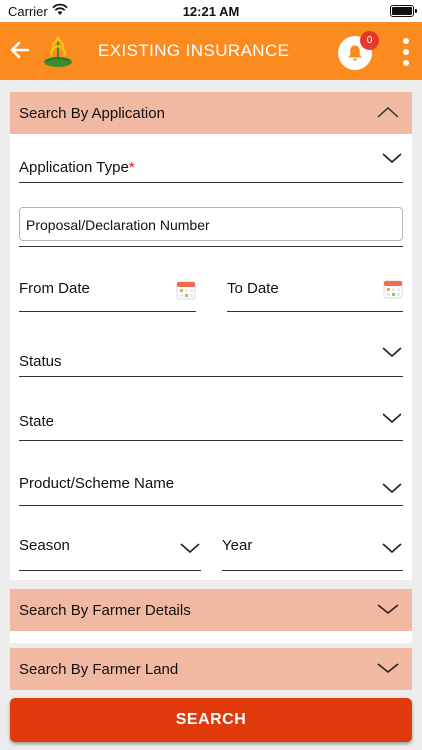 Image resolution: width=422 pixels, height=750 pixels. I want to click on battery-icon, so click(403, 11).